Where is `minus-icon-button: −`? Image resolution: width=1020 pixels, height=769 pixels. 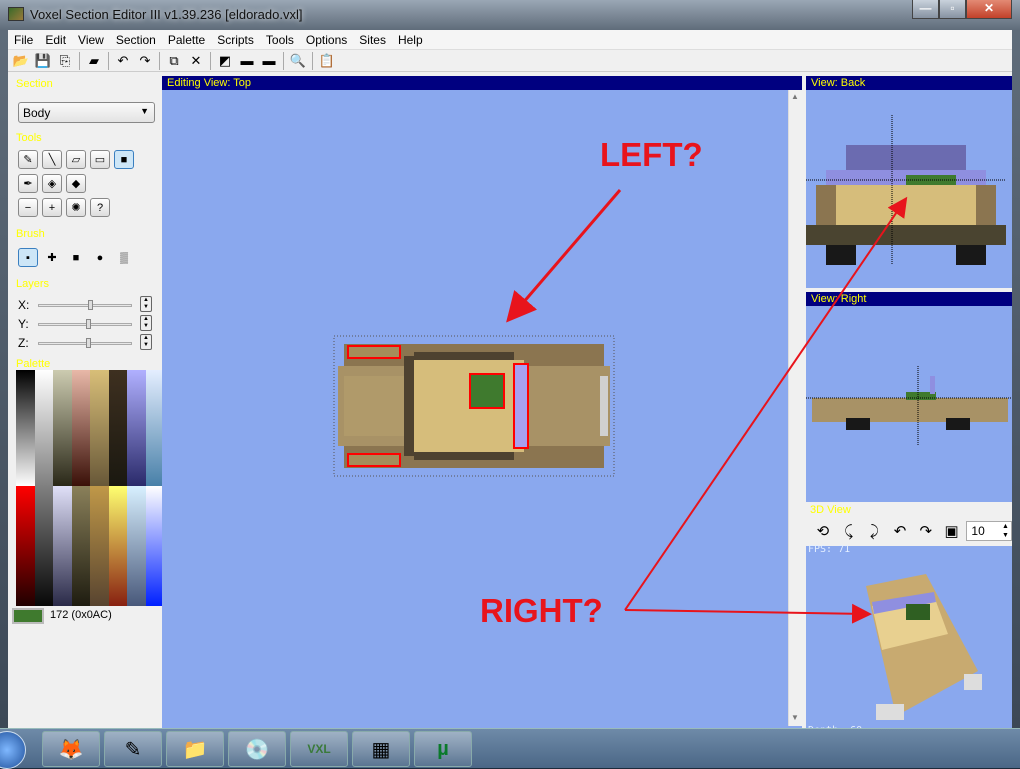
minus-icon-button: − is located at coordinates (28, 207).